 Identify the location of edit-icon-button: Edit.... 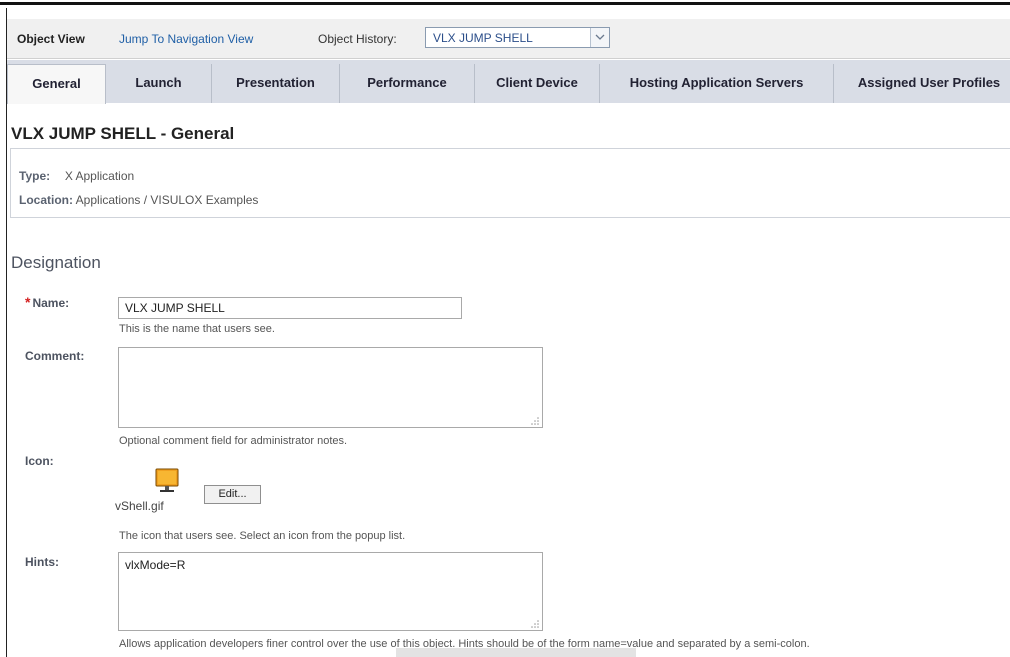
(232, 494).